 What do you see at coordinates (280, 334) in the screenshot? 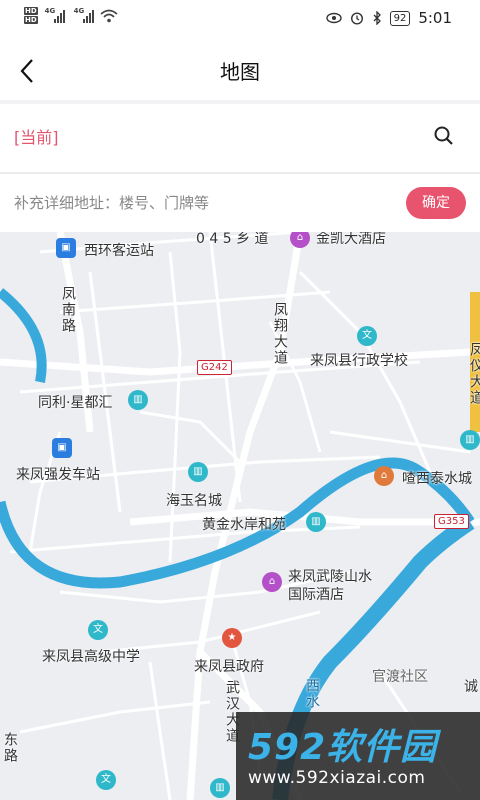
I see `map-label-fengxiang-road: 凤翔大道` at bounding box center [280, 334].